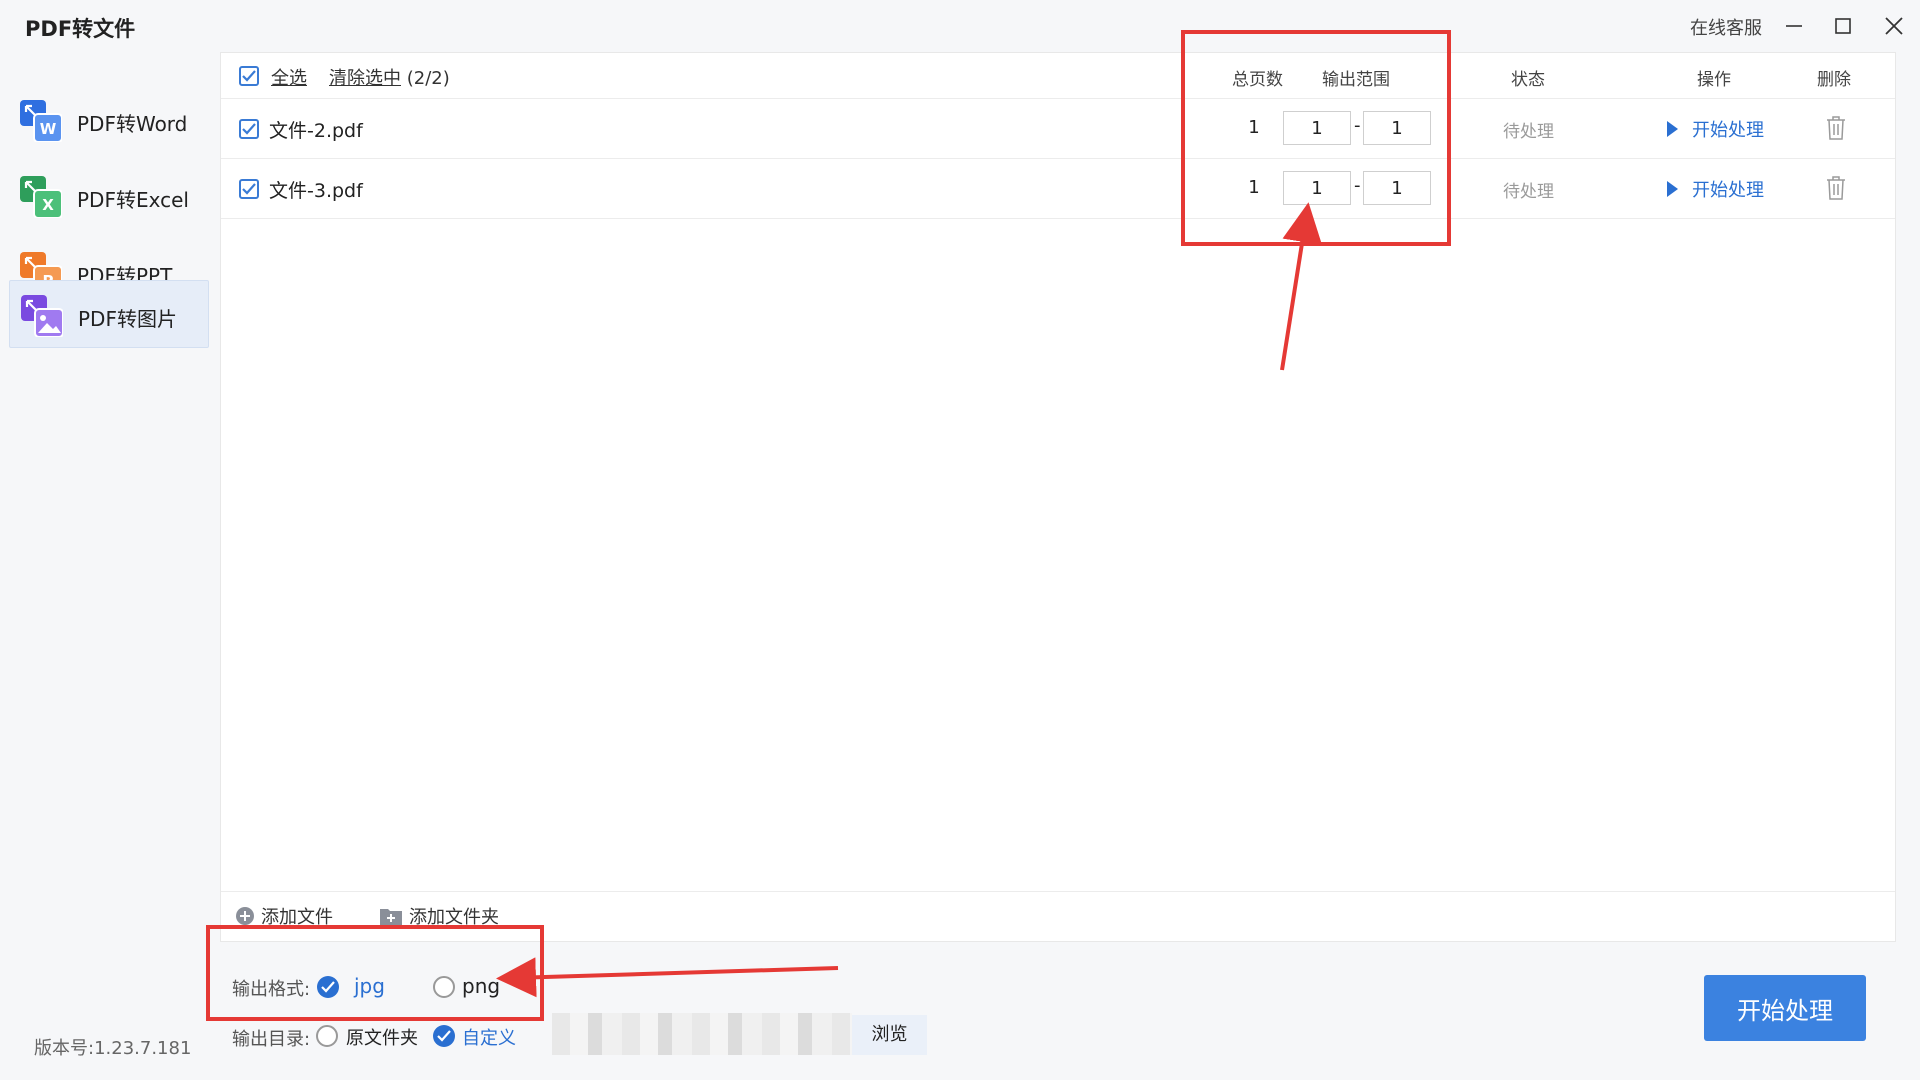 The image size is (1920, 1080). I want to click on word-icon: W, so click(41, 121).